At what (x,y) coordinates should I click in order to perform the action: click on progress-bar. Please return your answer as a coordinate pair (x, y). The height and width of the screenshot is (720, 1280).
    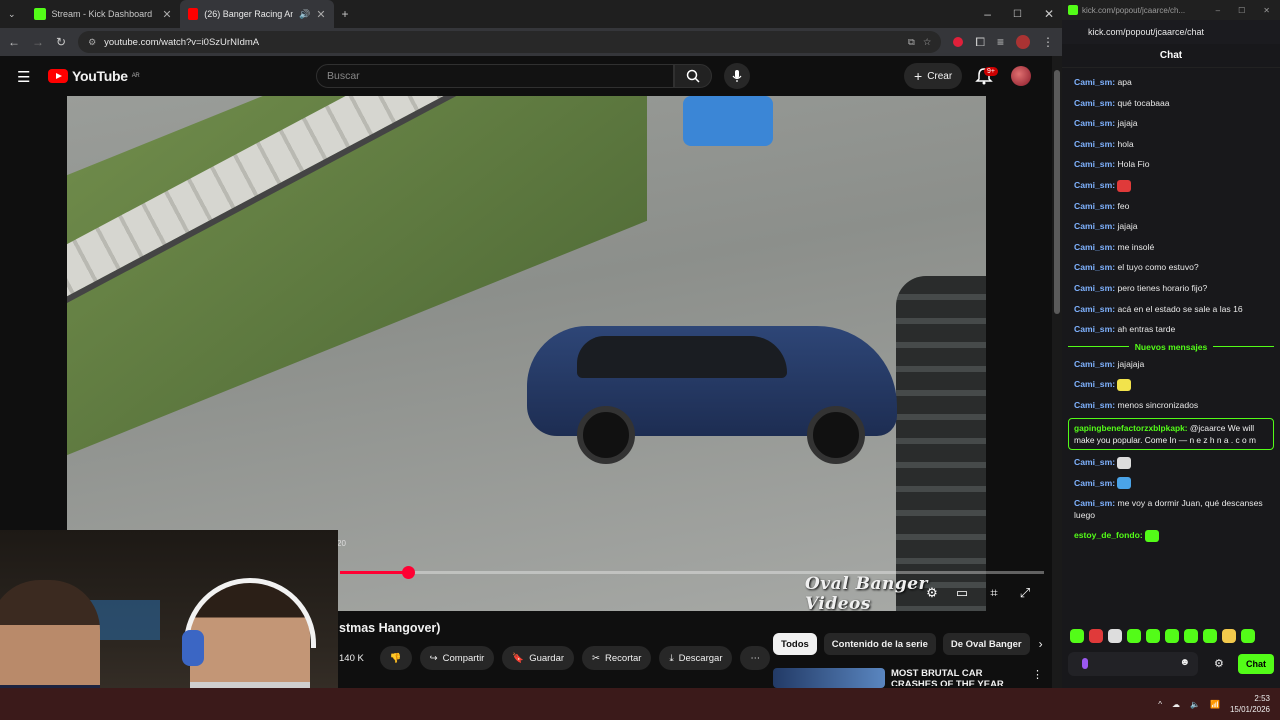
    Looking at the image, I should click on (692, 572).